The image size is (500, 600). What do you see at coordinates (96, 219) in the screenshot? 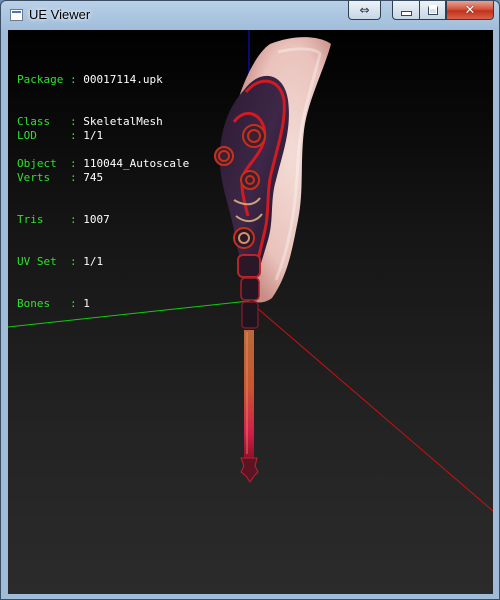
I see `info-value: 1007` at bounding box center [96, 219].